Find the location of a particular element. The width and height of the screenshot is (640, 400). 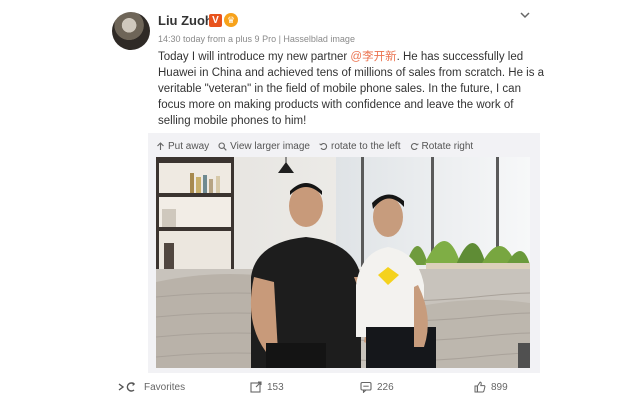

favorites-label: Favorites is located at coordinates (165, 387).